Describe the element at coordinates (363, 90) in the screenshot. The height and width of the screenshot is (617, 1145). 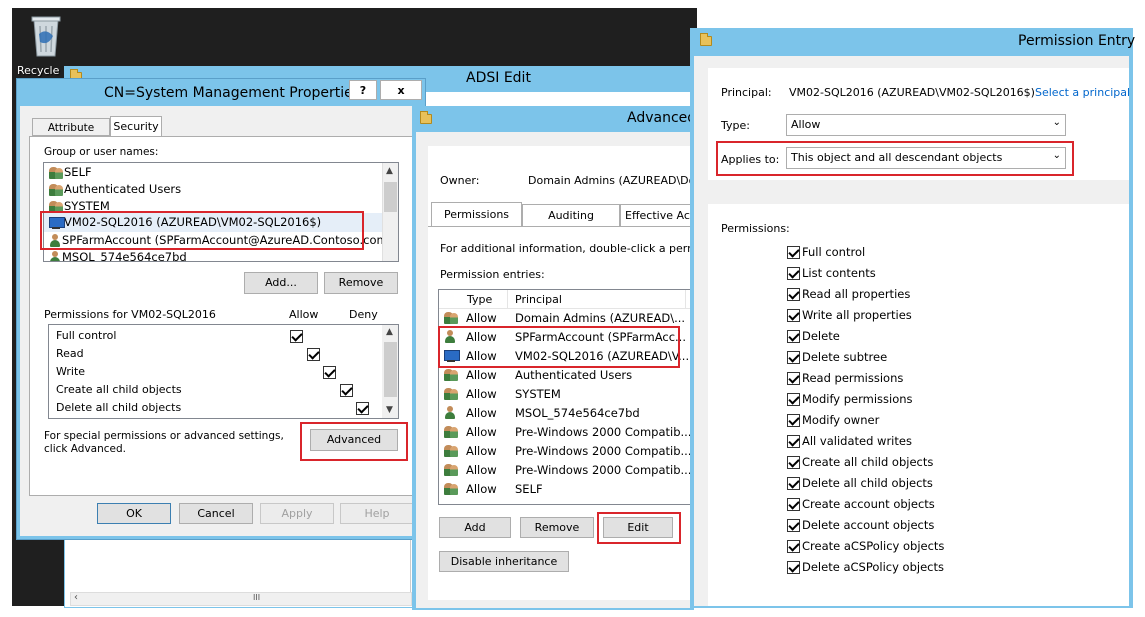
I see `help-title-button: ?` at that location.